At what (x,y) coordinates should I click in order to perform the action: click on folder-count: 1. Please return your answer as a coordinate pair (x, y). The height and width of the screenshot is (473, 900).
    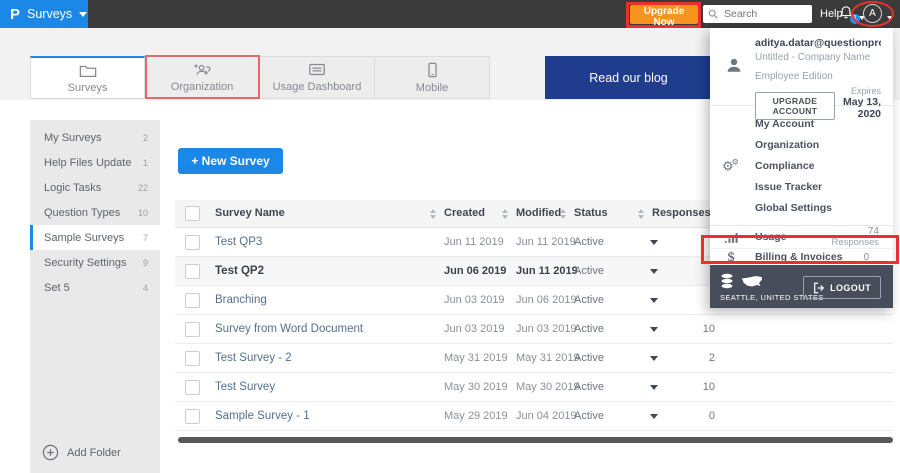
    Looking at the image, I should click on (145, 162).